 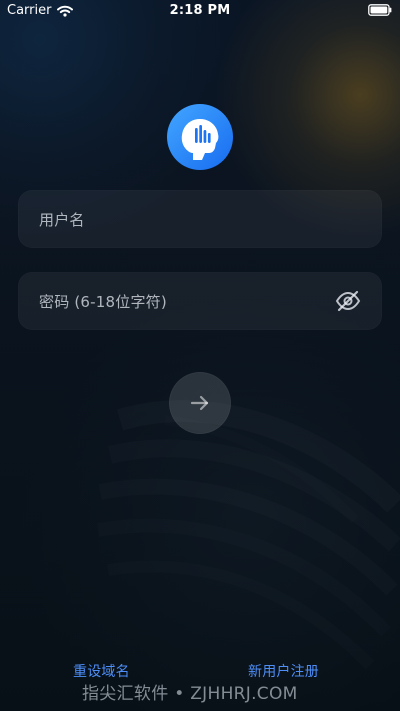 I want to click on battery-icon, so click(x=380, y=10).